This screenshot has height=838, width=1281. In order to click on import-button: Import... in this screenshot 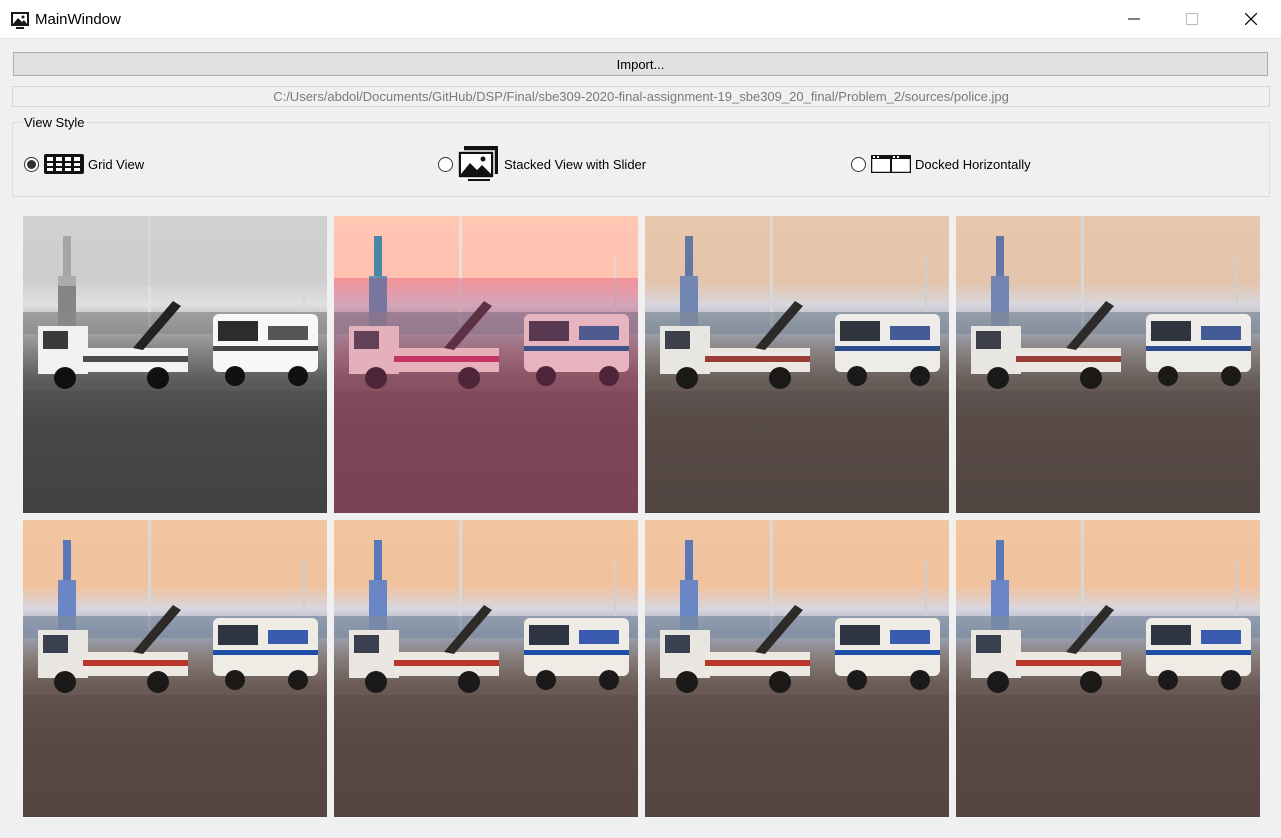, I will do `click(640, 64)`.